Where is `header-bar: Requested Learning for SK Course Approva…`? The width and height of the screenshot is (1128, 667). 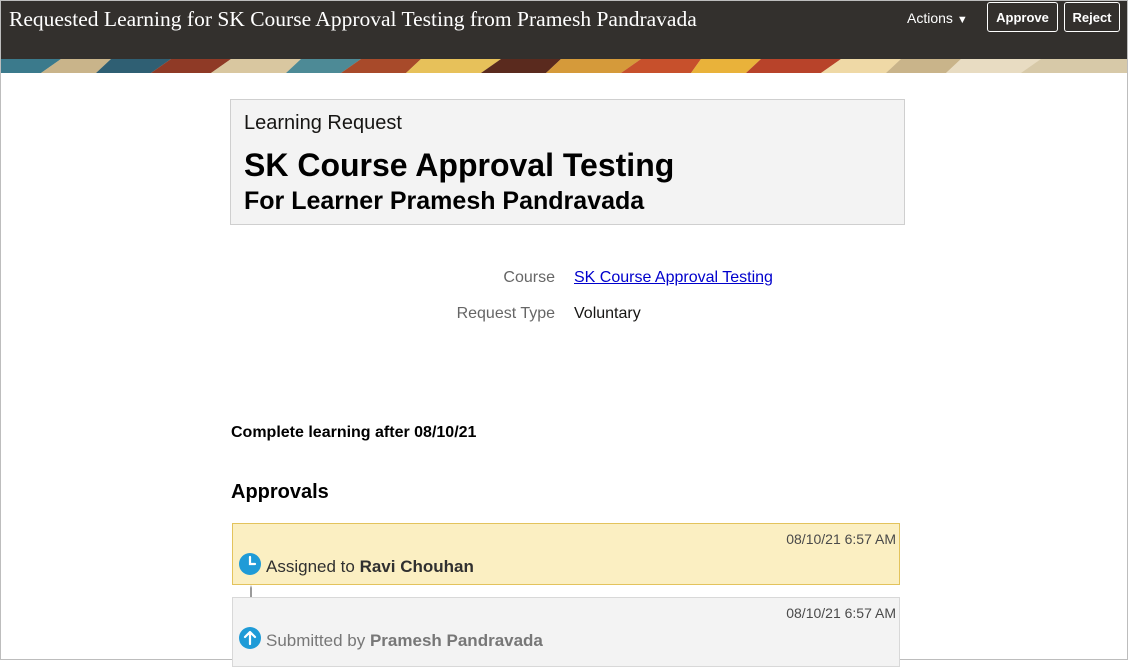 header-bar: Requested Learning for SK Course Approva… is located at coordinates (564, 30).